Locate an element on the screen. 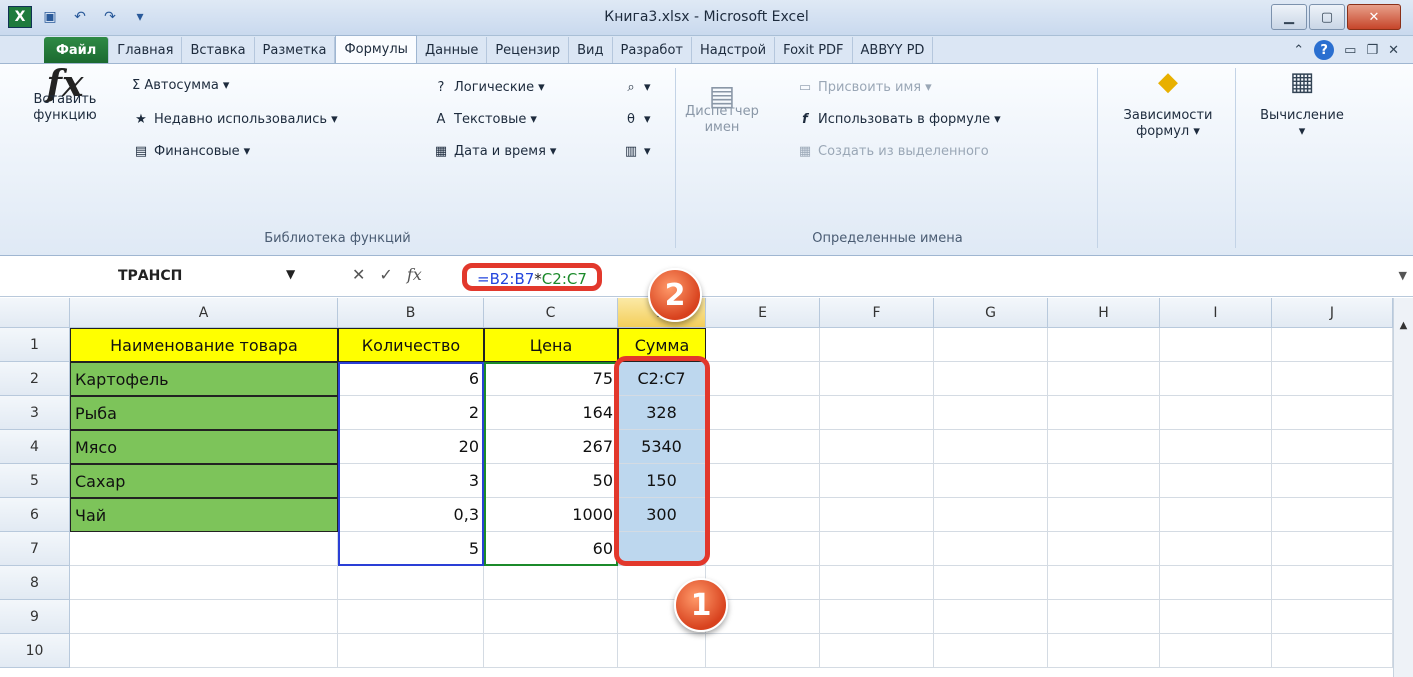  column-header-a: A is located at coordinates (204, 313).